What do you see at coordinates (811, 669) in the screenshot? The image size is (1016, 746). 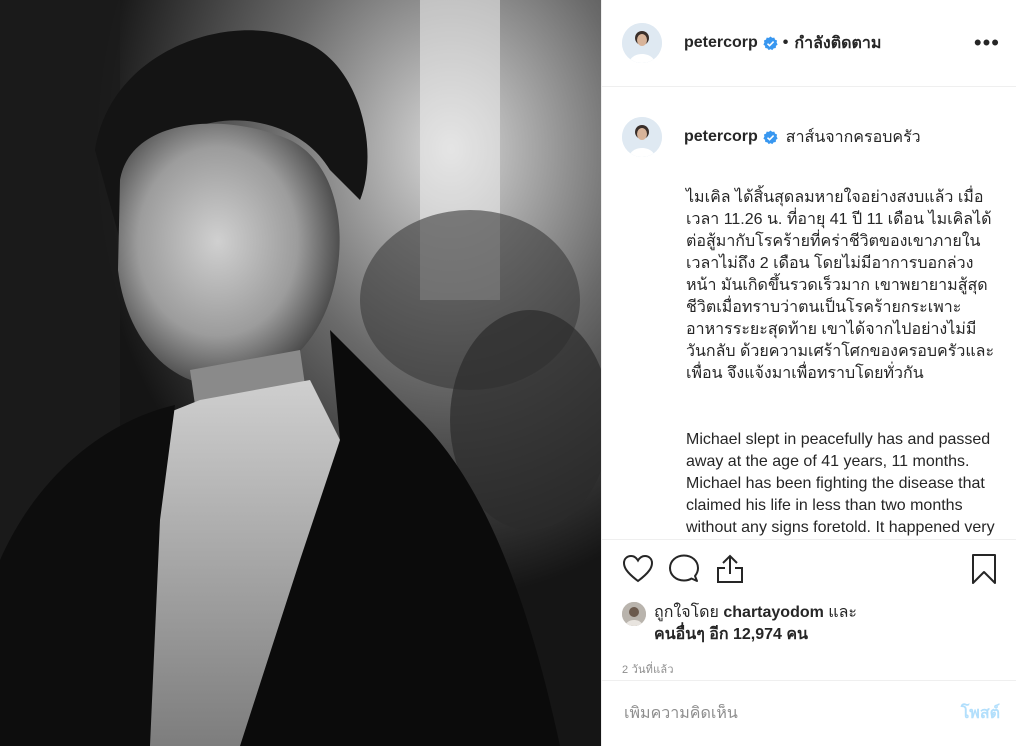 I see `post-timestamp: 2 วันที่แล้ว` at bounding box center [811, 669].